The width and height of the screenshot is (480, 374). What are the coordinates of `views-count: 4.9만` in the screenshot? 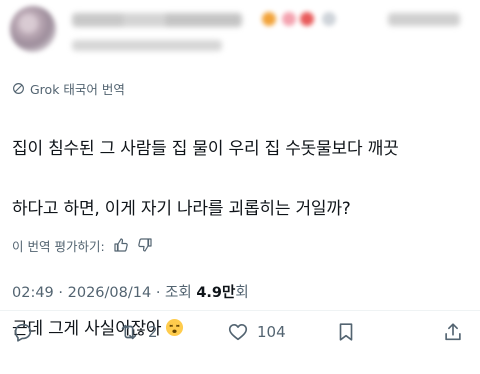 It's located at (215, 293).